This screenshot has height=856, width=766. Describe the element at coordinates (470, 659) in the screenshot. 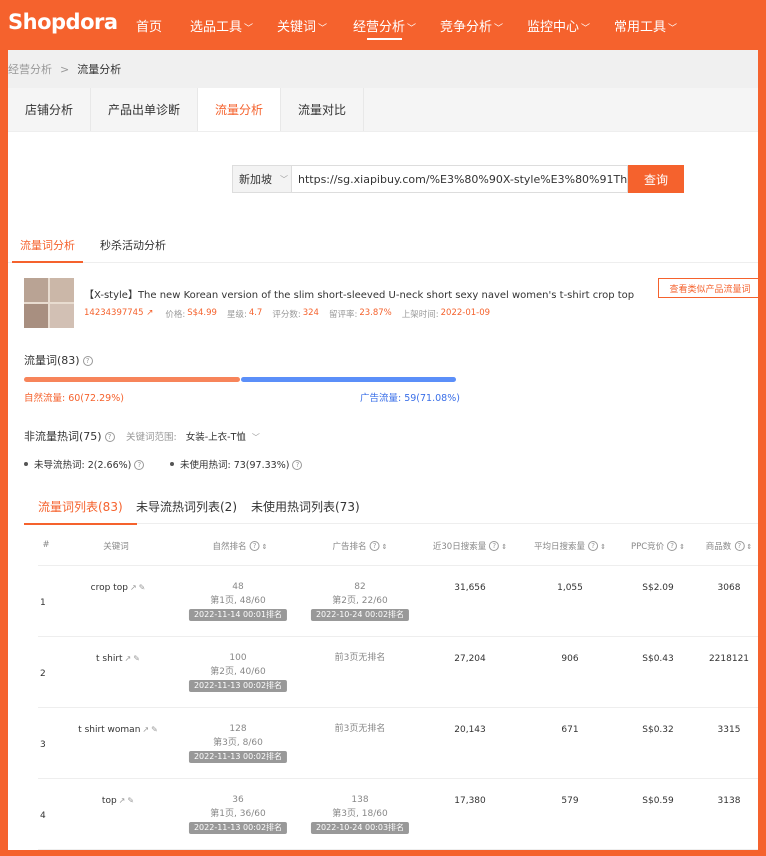

I see `search-30d-cell: 27,204` at that location.